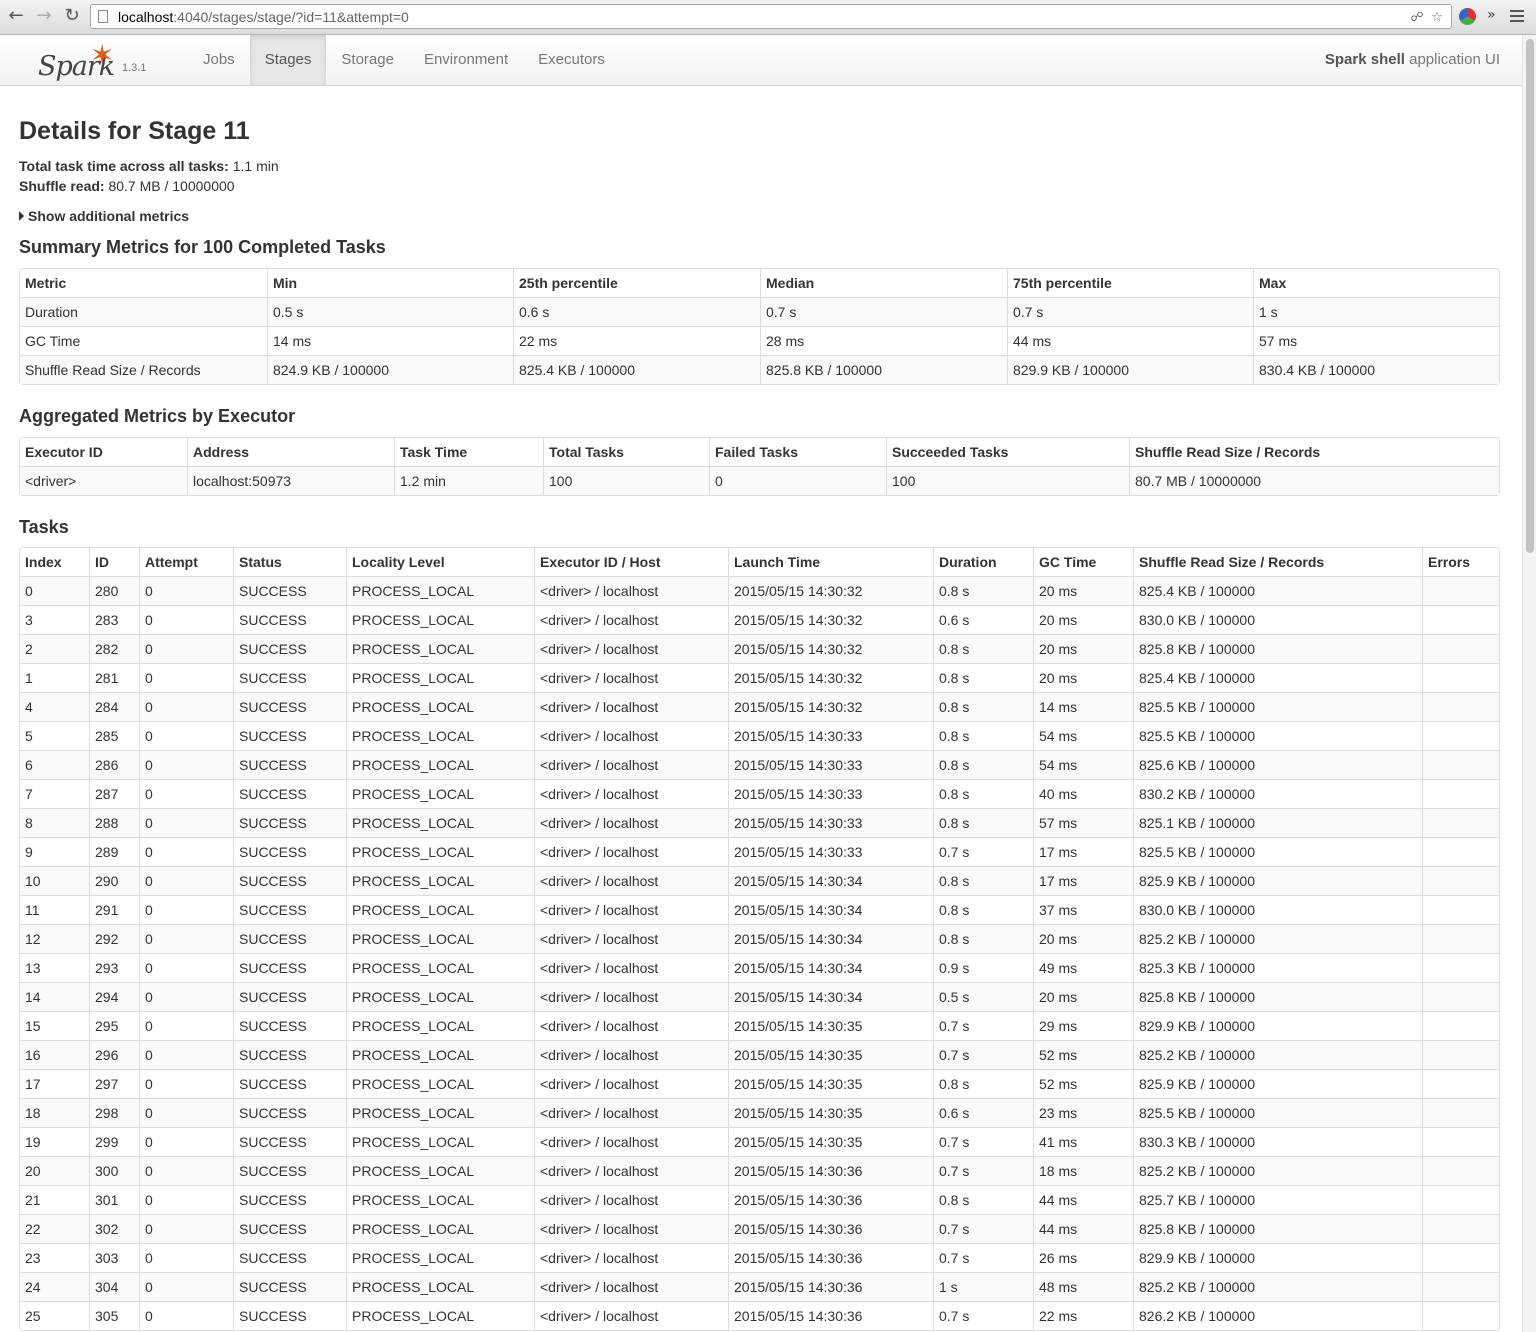  Describe the element at coordinates (983, 1315) in the screenshot. I see `task-cell-duration: 0.7 s` at that location.